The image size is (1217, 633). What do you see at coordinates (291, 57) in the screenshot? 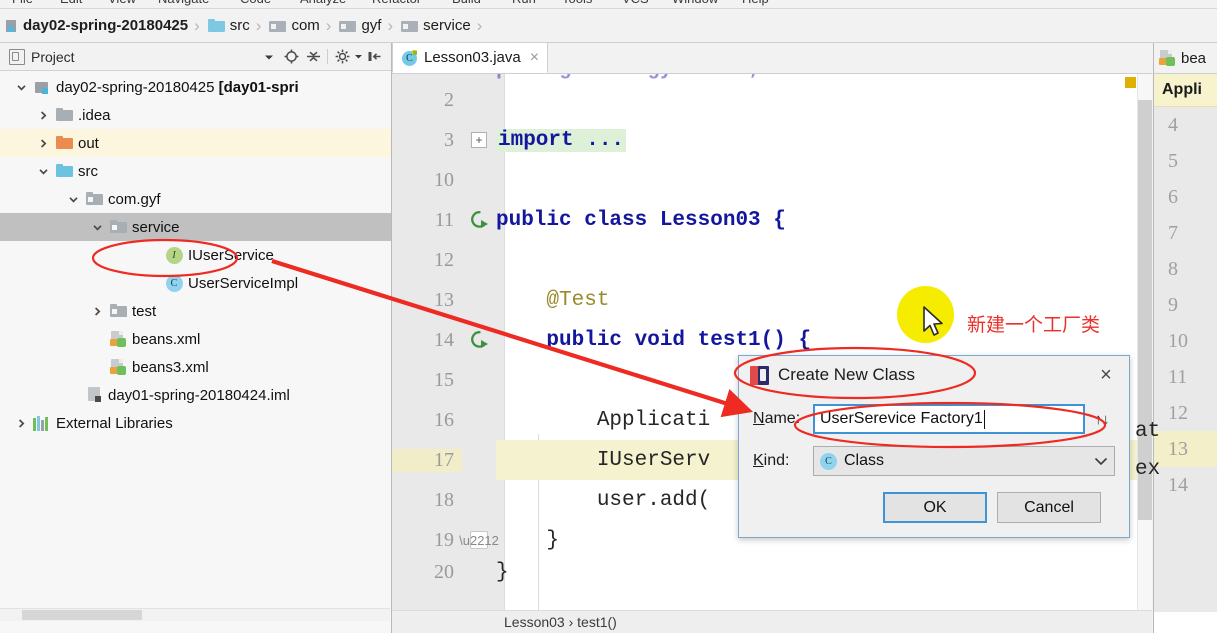
I see `locate-file-icon` at bounding box center [291, 57].